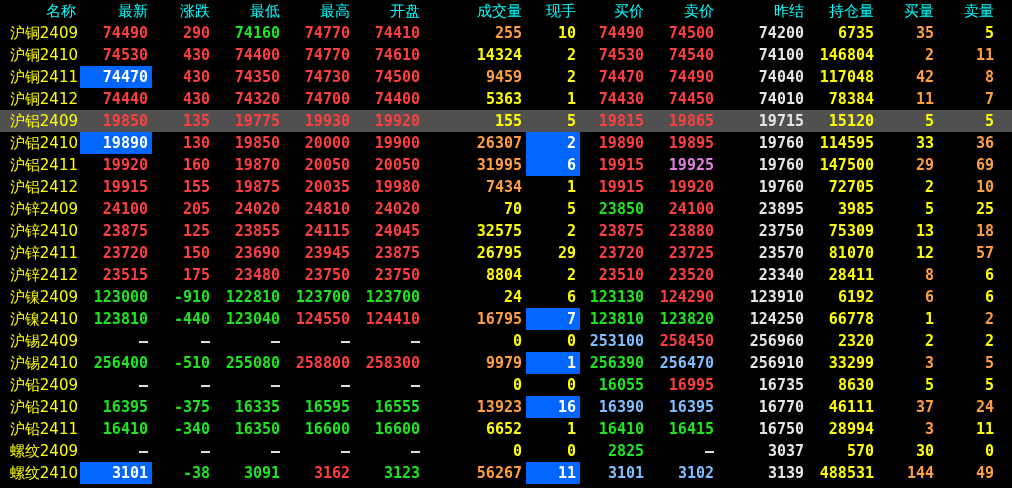 This screenshot has width=1012, height=488. I want to click on cell-value: 74040, so click(781, 77).